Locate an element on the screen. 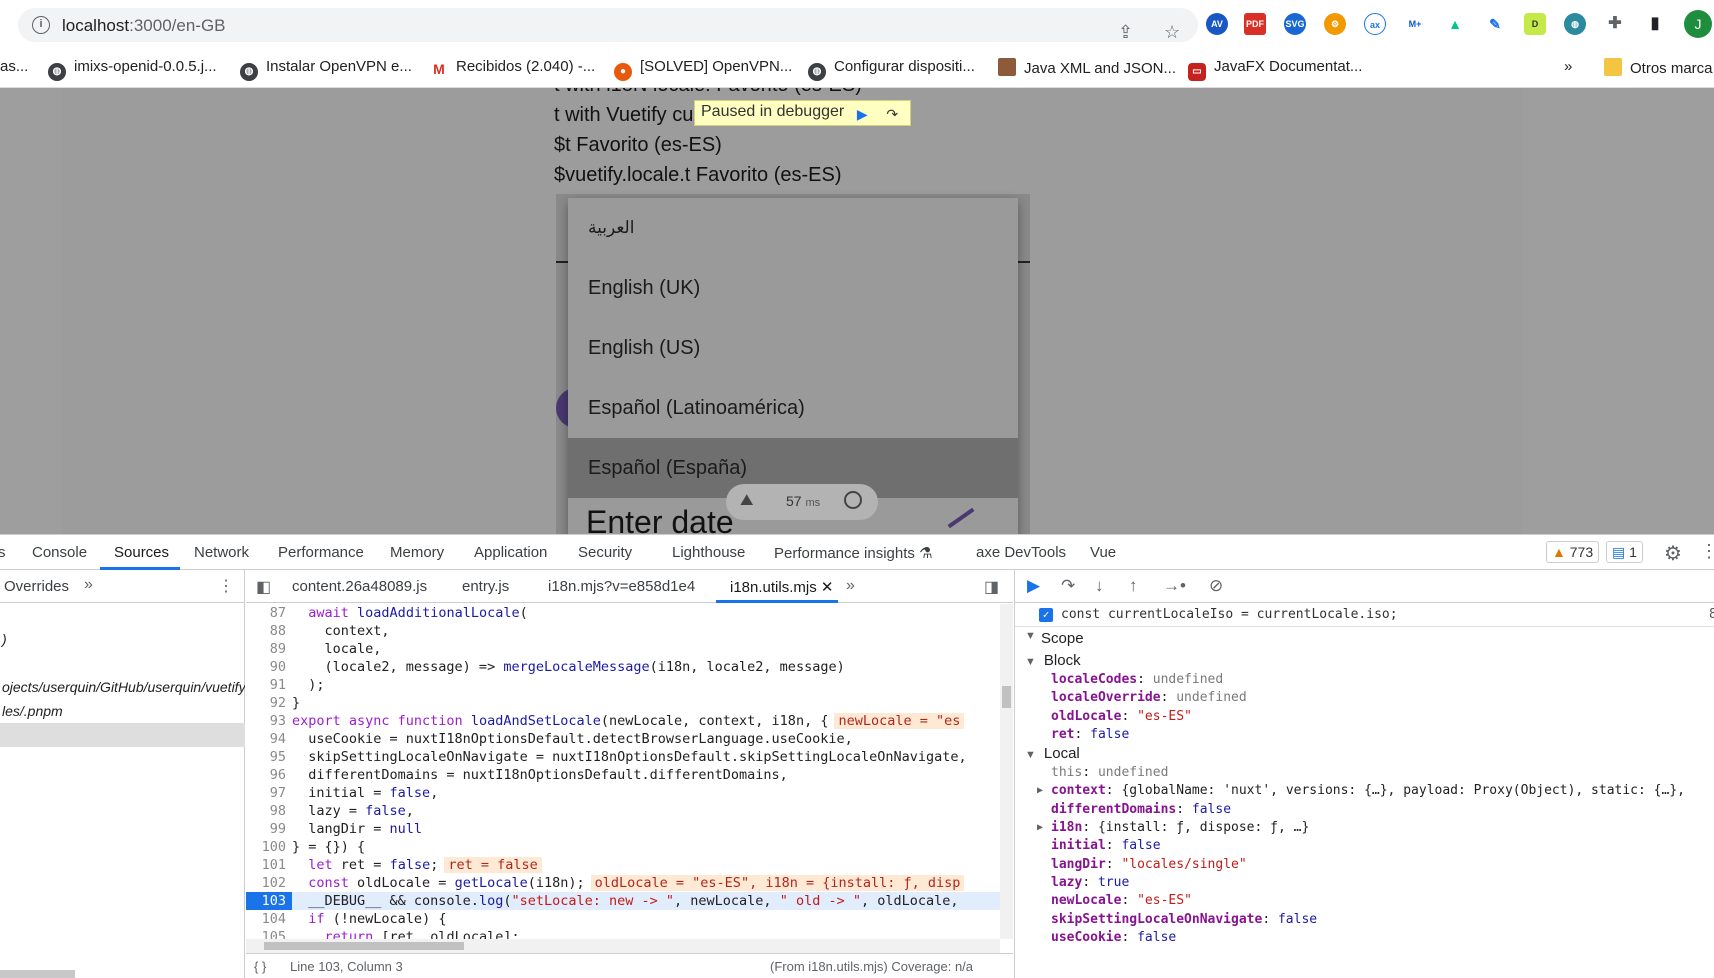  tree-item: les/.pnpm is located at coordinates (122, 711).